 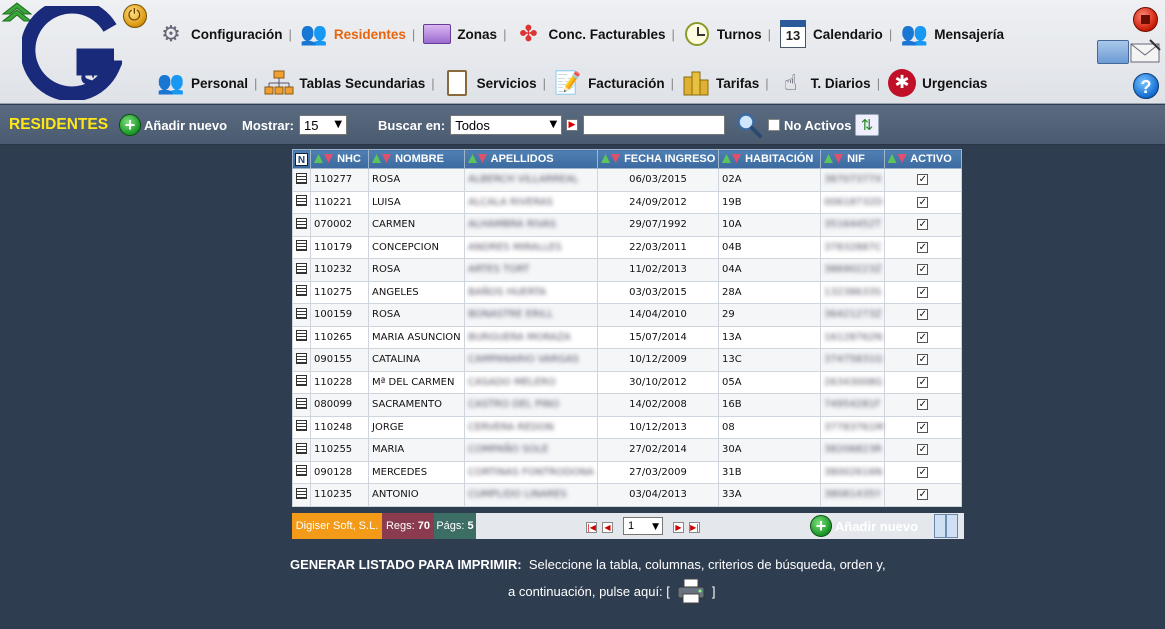 What do you see at coordinates (643, 526) in the screenshot?
I see `page-select: 1 ▼` at bounding box center [643, 526].